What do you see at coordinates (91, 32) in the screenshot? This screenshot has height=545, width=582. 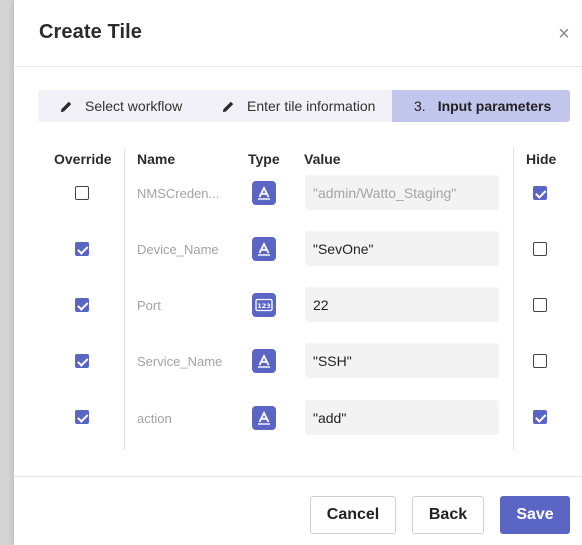 I see `dialog-title: Create Tile` at bounding box center [91, 32].